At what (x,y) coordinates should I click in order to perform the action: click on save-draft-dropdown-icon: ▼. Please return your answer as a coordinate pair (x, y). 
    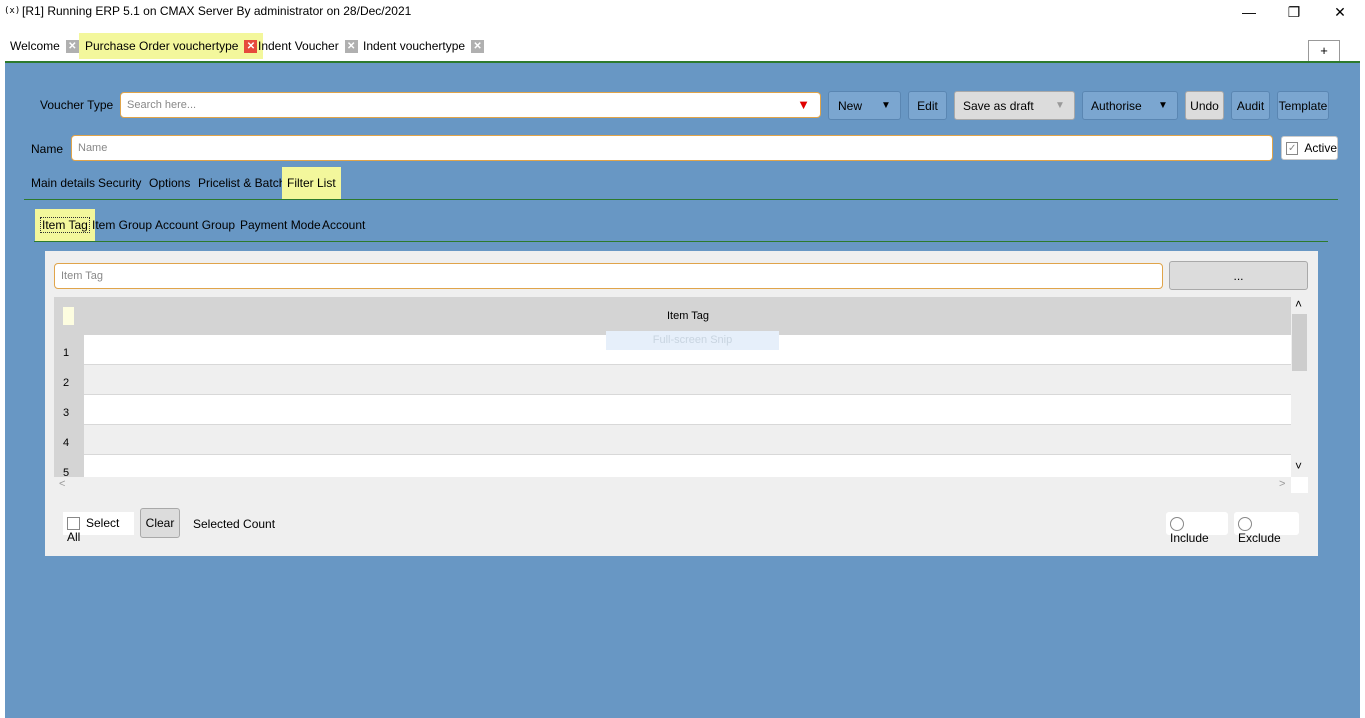
    Looking at the image, I should click on (1060, 105).